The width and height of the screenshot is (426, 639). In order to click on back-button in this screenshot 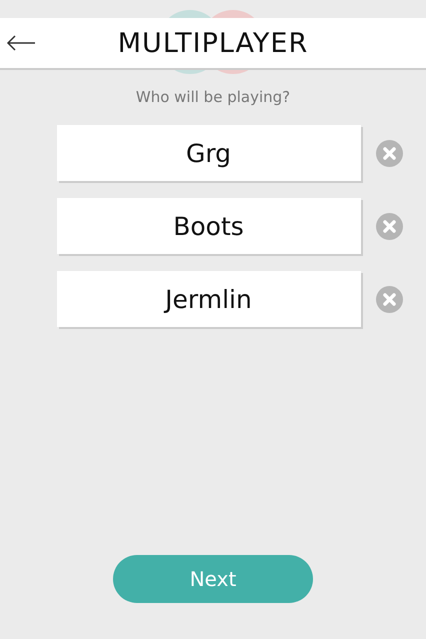, I will do `click(21, 43)`.